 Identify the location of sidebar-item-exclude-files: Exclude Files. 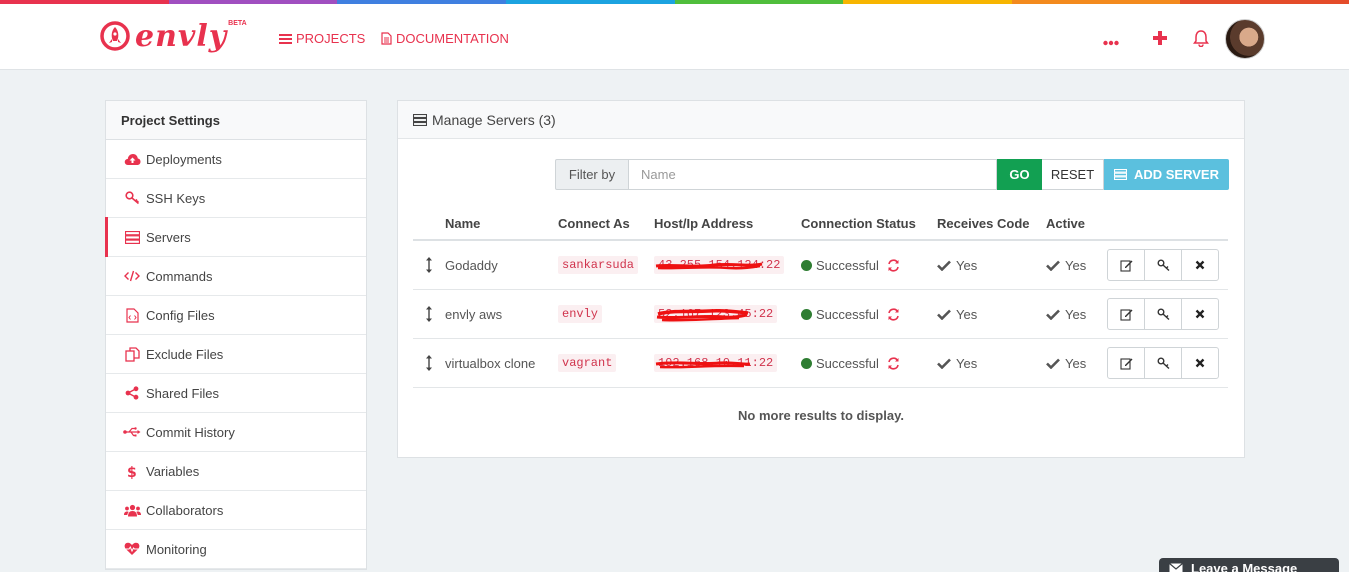
(236, 354).